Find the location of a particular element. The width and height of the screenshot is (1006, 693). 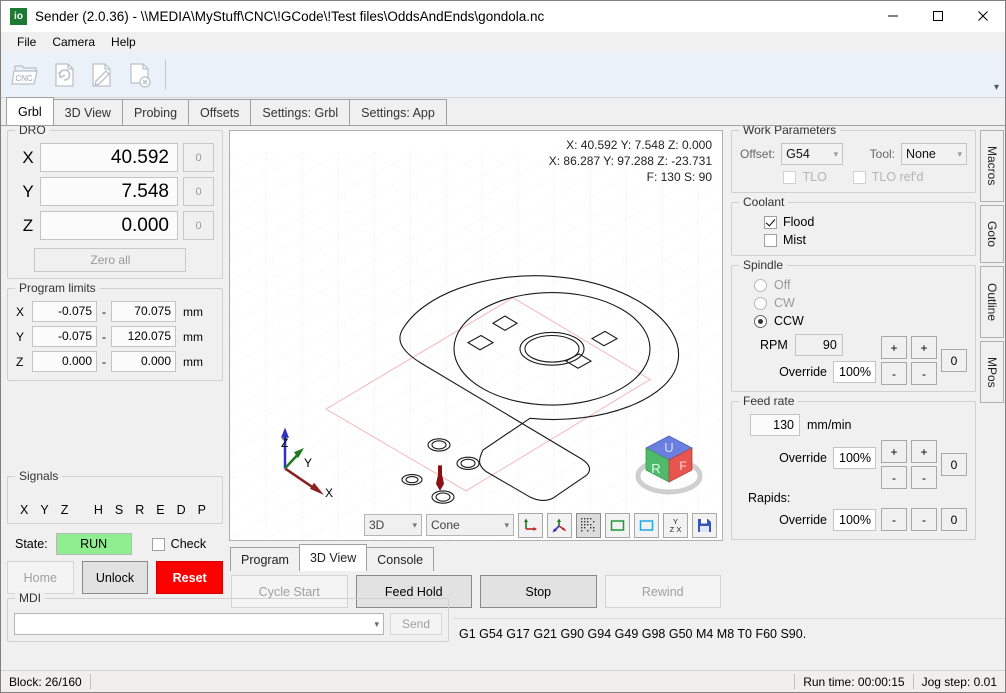

coolant-title: Coolant is located at coordinates (764, 202).